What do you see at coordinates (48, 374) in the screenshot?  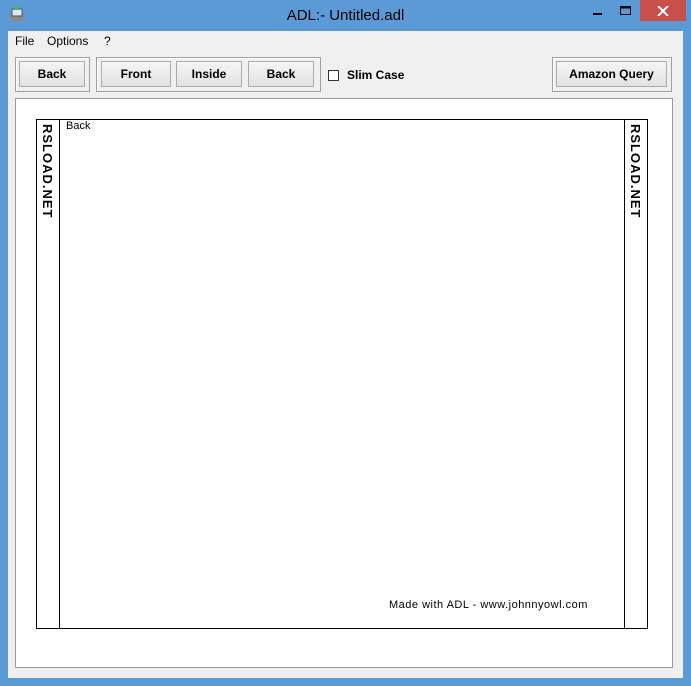 I see `spine-left: RSLOAD.NET` at bounding box center [48, 374].